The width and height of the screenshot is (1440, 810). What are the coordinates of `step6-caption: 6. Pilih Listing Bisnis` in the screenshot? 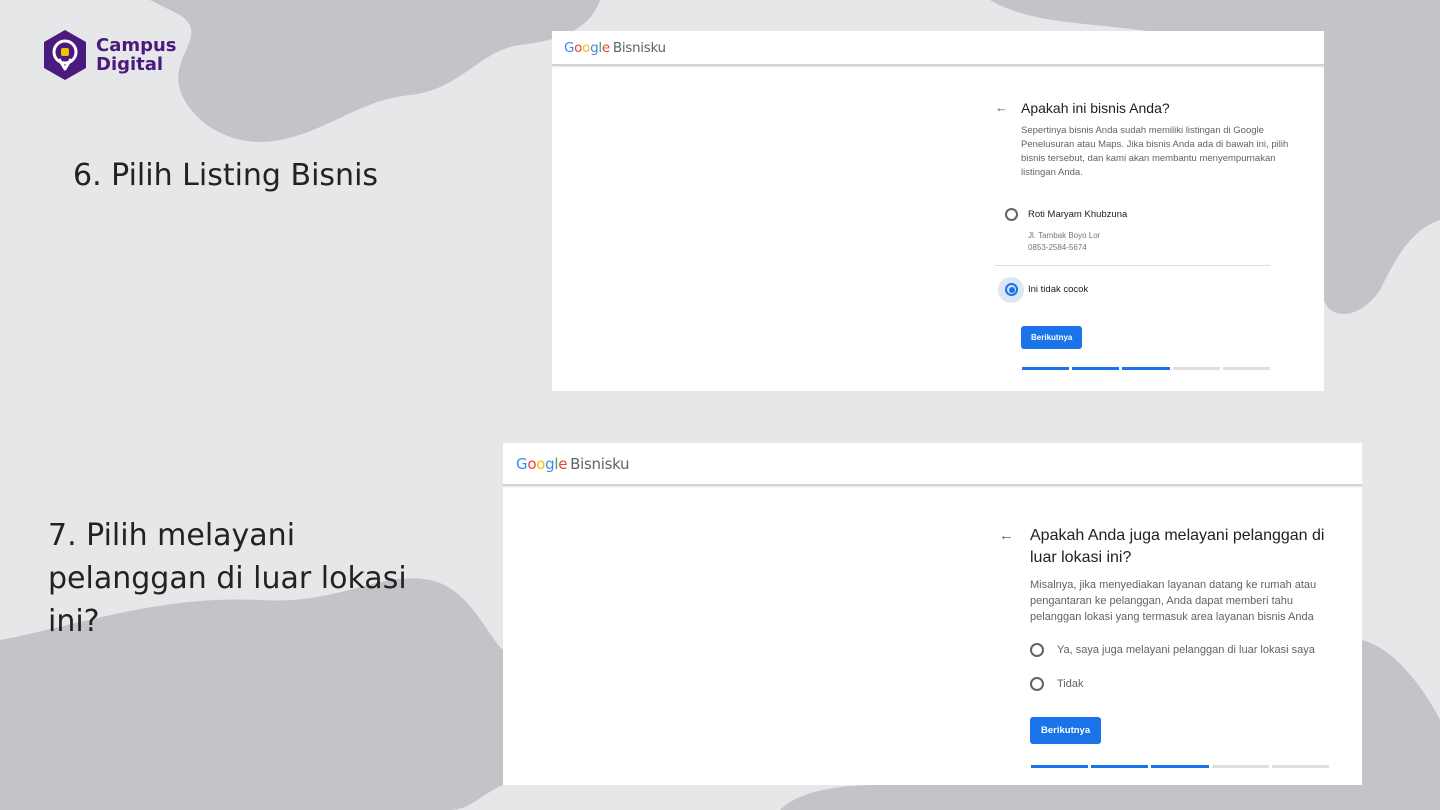 It's located at (226, 175).